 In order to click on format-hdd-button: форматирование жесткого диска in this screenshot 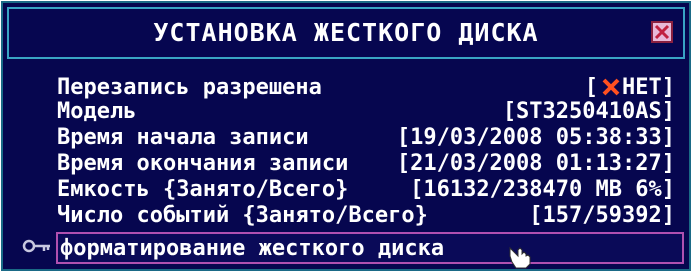, I will do `click(370, 248)`.